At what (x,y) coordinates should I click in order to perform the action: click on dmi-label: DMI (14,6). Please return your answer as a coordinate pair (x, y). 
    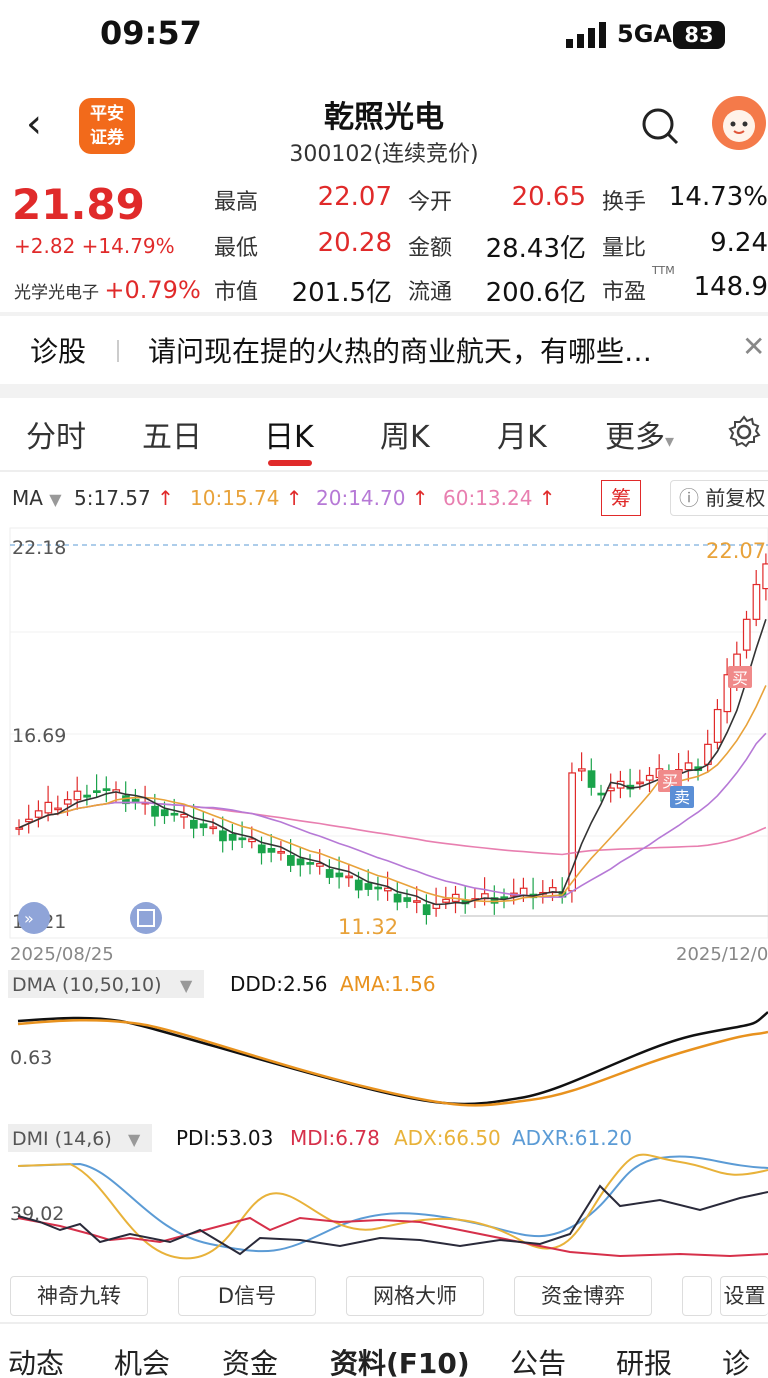
    Looking at the image, I should click on (62, 1139).